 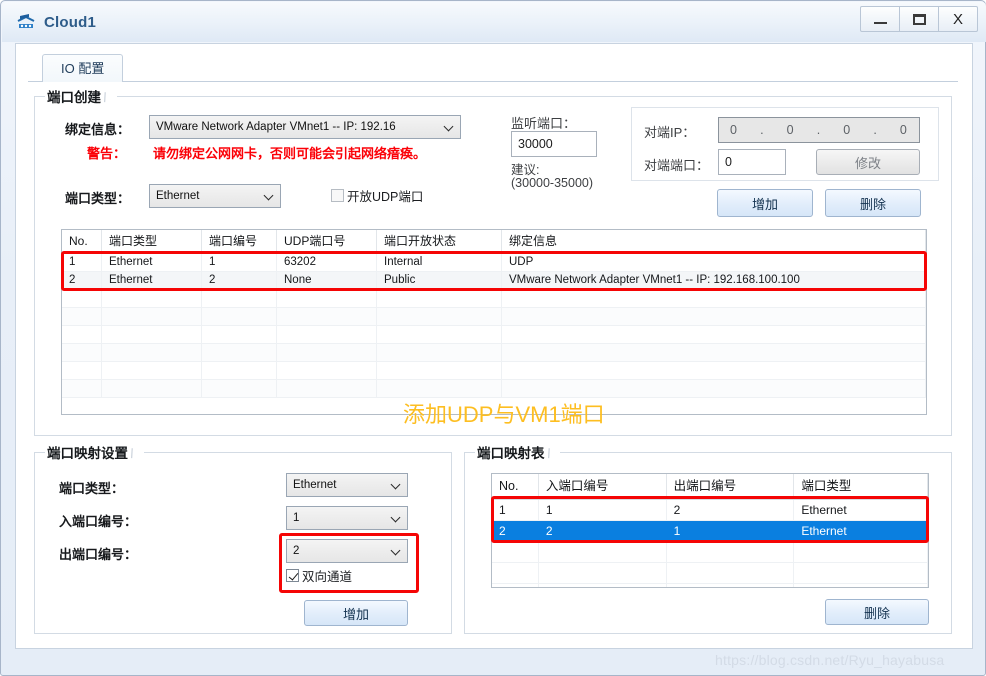 What do you see at coordinates (347, 518) in the screenshot?
I see `in-port-select: 1` at bounding box center [347, 518].